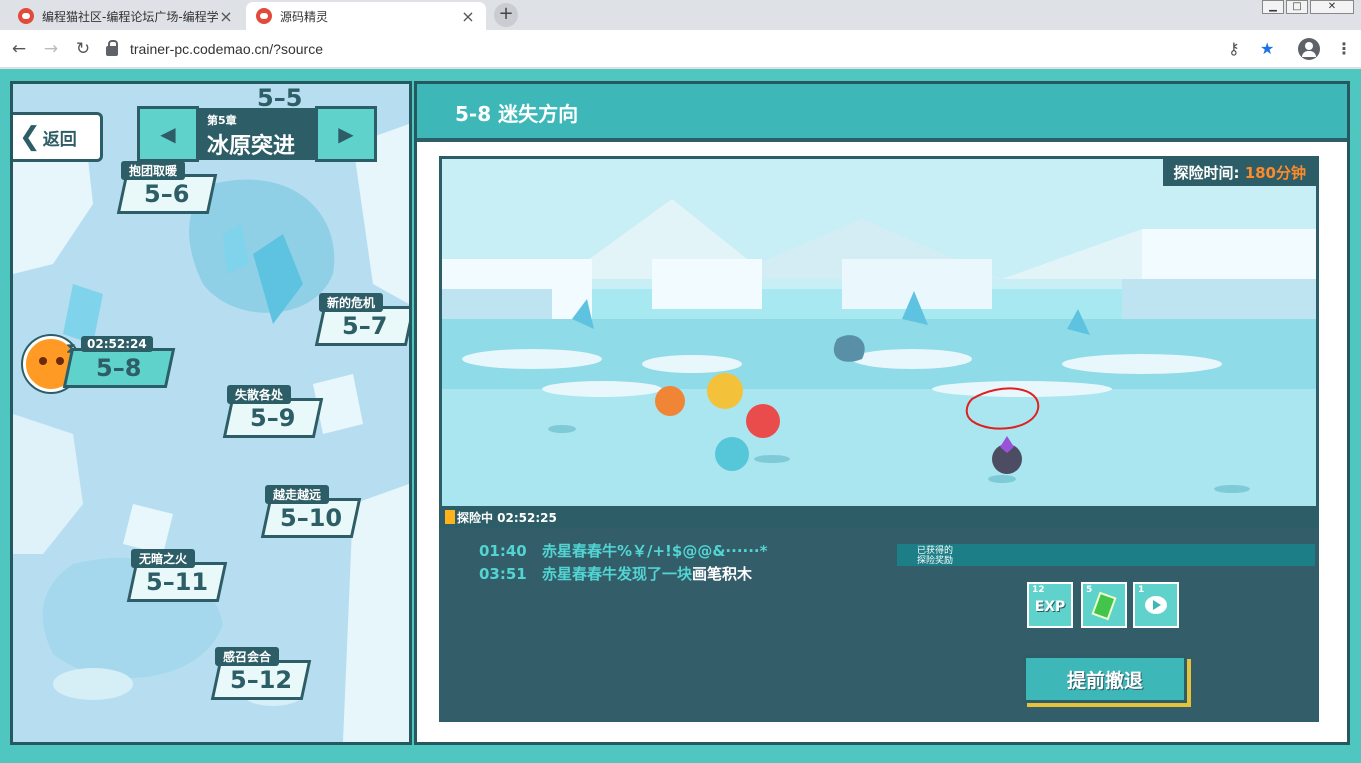 The height and width of the screenshot is (763, 1361). Describe the element at coordinates (503, 574) in the screenshot. I see `log-time: 03:51` at that location.